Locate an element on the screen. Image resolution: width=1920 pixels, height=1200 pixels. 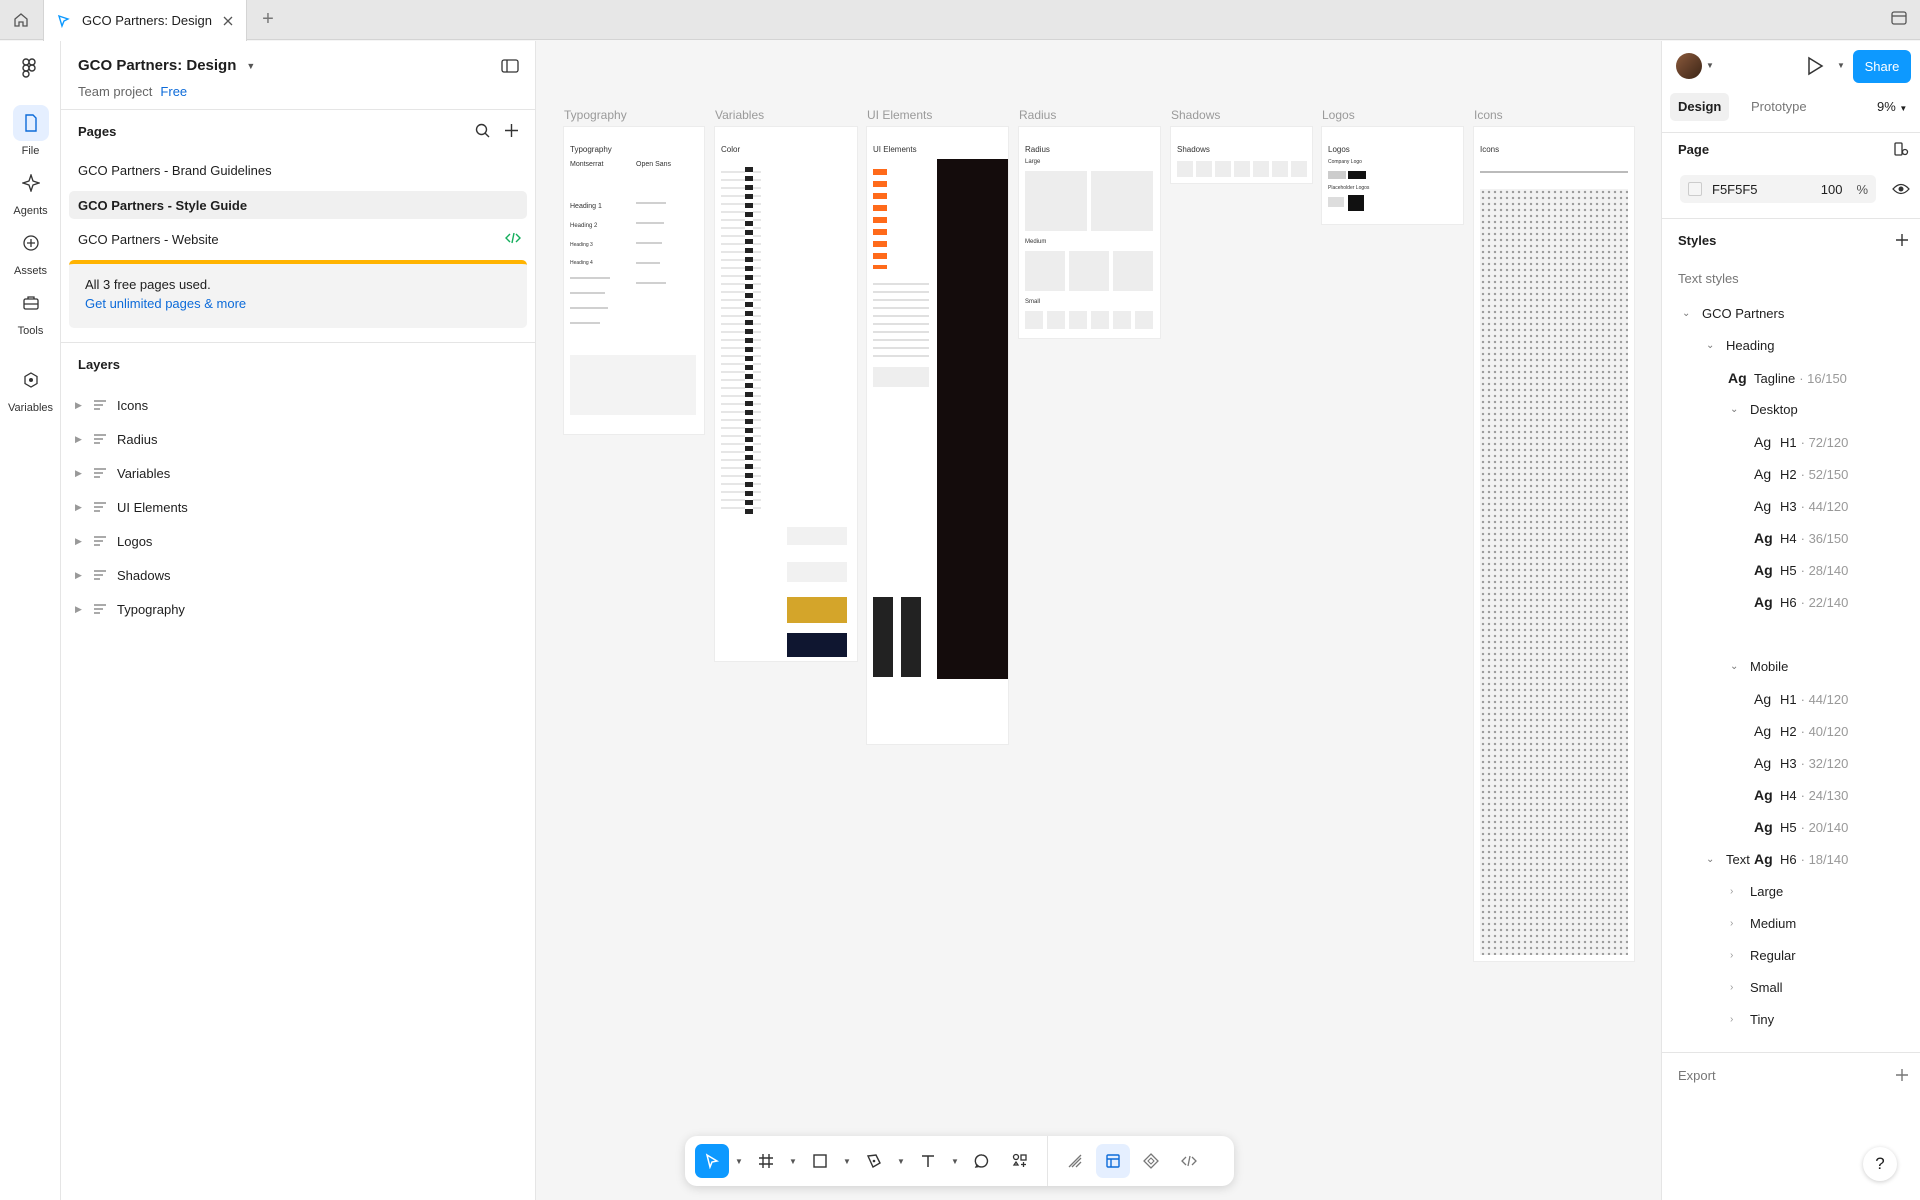
layer-item: ▶ Variables is located at coordinates (122, 473).